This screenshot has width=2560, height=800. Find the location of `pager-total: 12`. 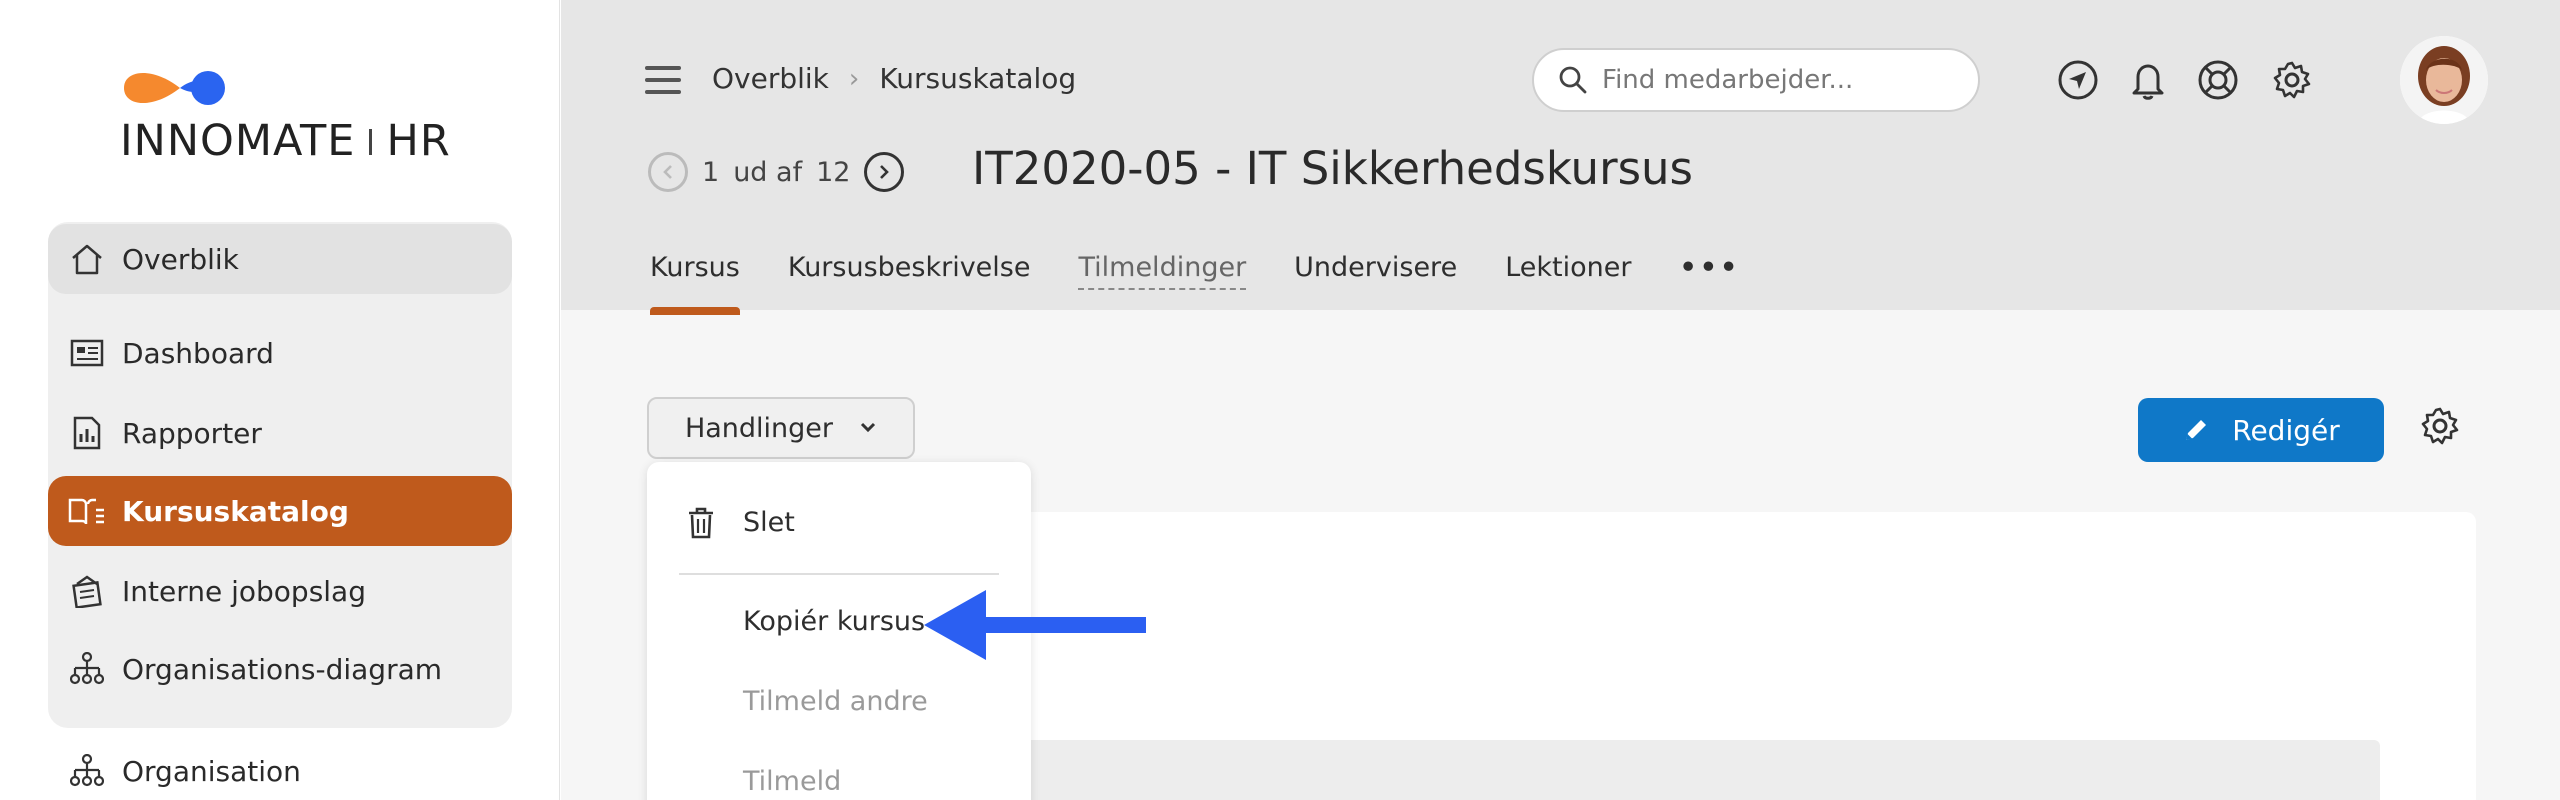

pager-total: 12 is located at coordinates (833, 172).